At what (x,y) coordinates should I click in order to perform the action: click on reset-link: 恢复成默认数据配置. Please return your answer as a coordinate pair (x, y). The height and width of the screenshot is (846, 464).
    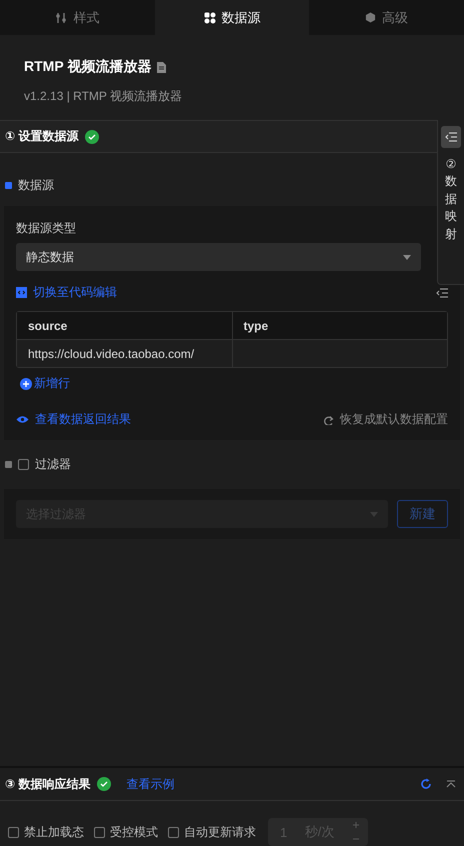
    Looking at the image, I should click on (385, 419).